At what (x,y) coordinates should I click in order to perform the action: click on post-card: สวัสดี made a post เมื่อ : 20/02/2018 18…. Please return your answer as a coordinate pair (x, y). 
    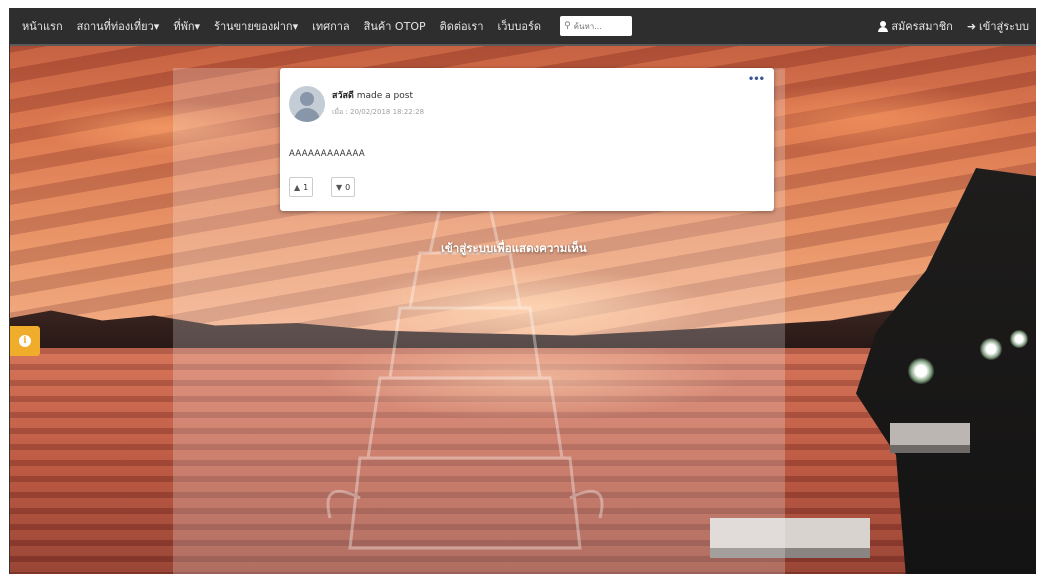
    Looking at the image, I should click on (527, 139).